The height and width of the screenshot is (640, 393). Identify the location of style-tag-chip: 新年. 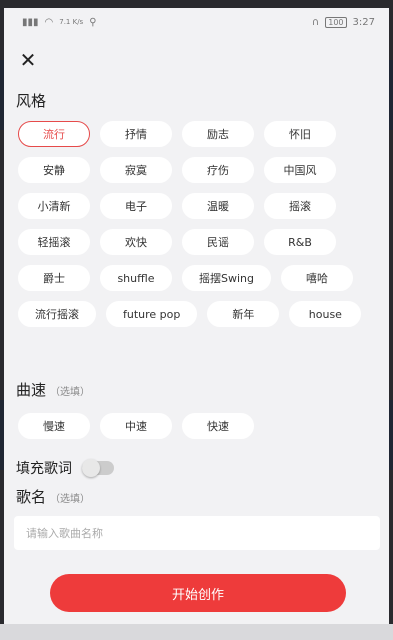
(243, 314).